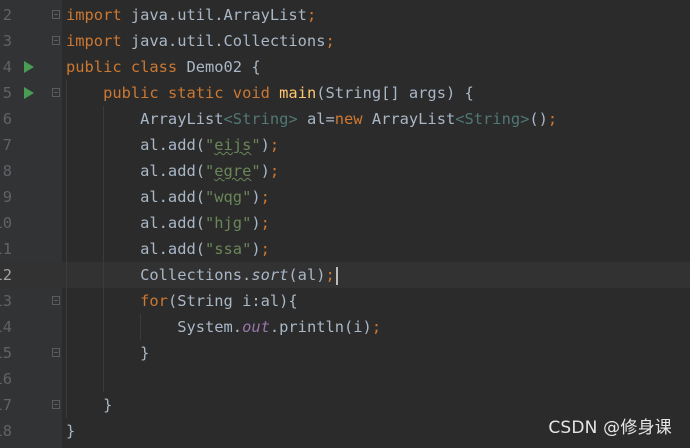  What do you see at coordinates (610, 428) in the screenshot?
I see `watermark: CSDN @修身课` at bounding box center [610, 428].